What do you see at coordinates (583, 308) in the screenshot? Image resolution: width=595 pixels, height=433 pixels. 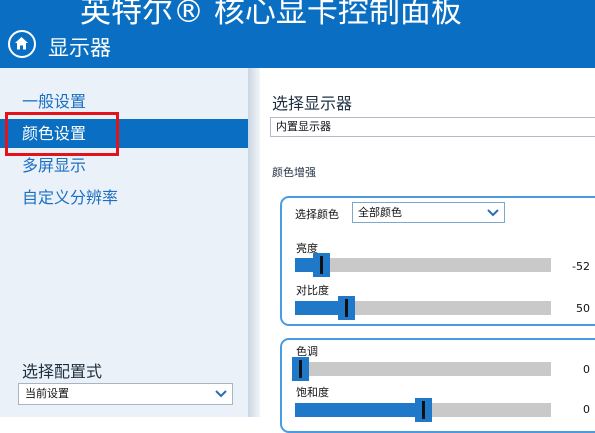 I see `contrast-value: 50` at bounding box center [583, 308].